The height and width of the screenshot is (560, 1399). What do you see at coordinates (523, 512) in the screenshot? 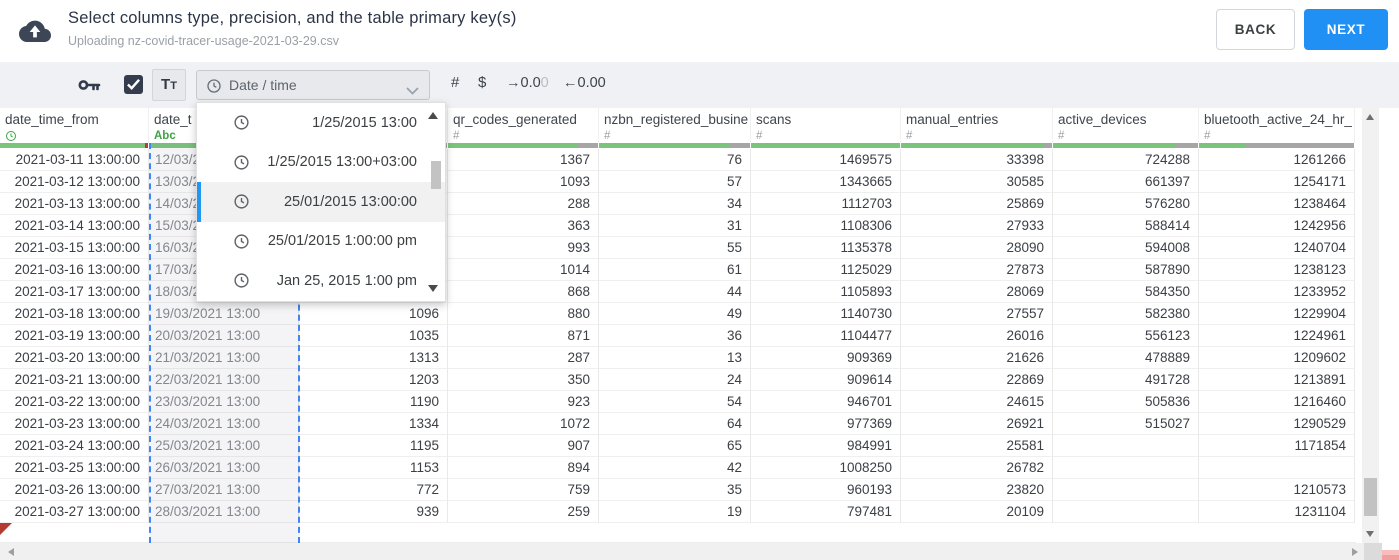
I see `table-cell: 259` at bounding box center [523, 512].